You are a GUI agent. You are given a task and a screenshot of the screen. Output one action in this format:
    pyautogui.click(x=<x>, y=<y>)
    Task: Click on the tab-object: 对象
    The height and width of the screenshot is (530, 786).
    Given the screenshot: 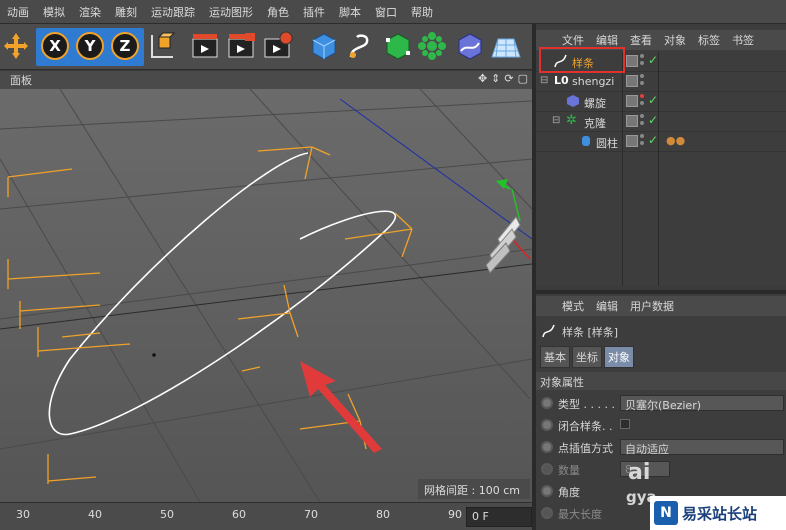 What is the action you would take?
    pyautogui.click(x=619, y=357)
    